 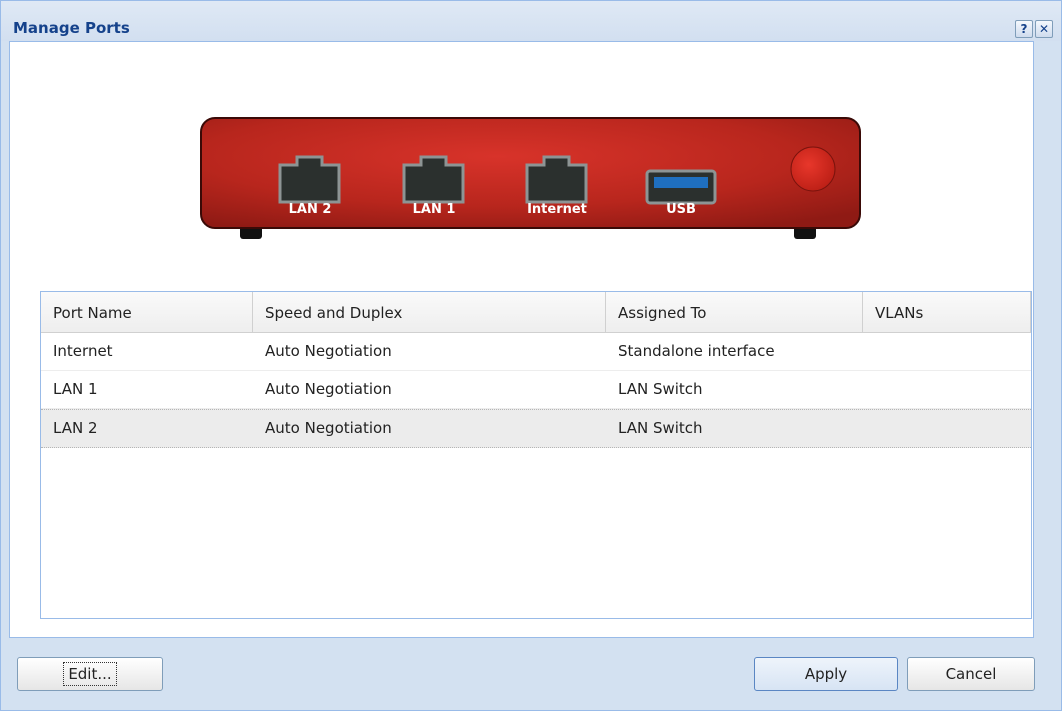 What do you see at coordinates (681, 209) in the screenshot?
I see `port-label-usb: USB` at bounding box center [681, 209].